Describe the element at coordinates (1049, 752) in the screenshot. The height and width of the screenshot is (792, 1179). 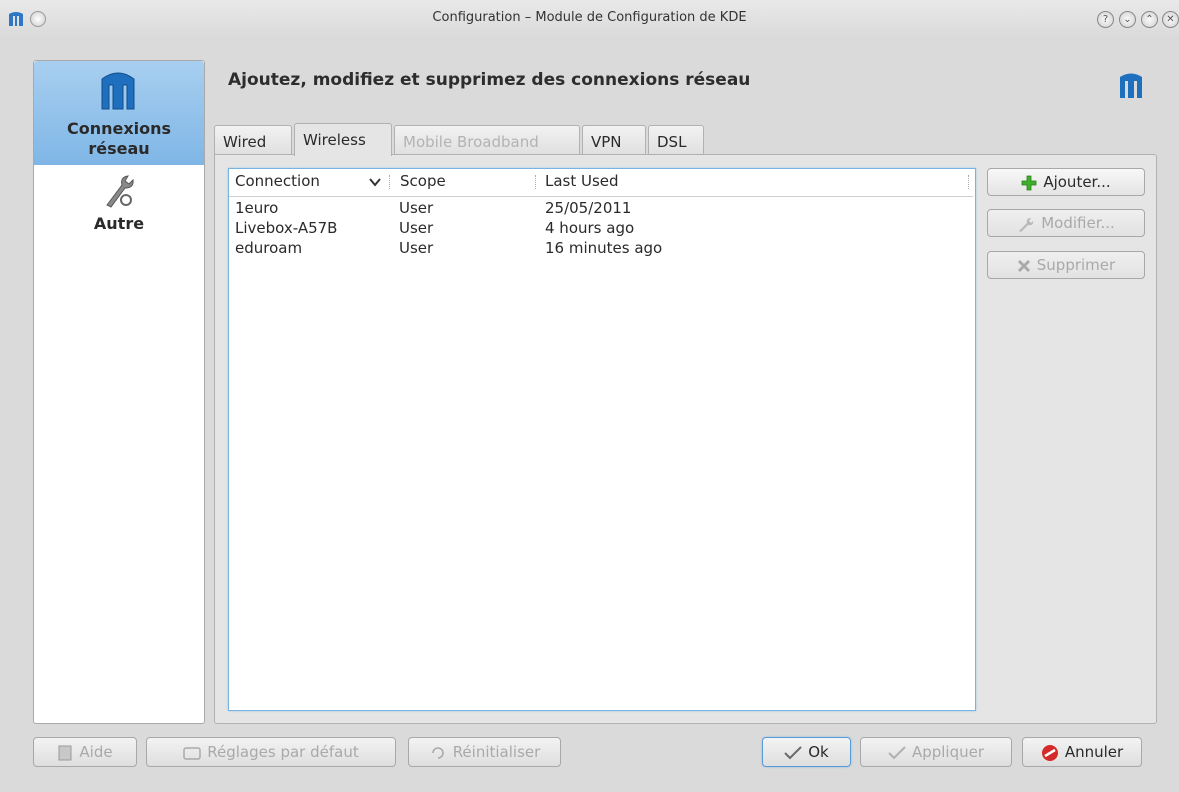
I see `cancel-icon` at that location.